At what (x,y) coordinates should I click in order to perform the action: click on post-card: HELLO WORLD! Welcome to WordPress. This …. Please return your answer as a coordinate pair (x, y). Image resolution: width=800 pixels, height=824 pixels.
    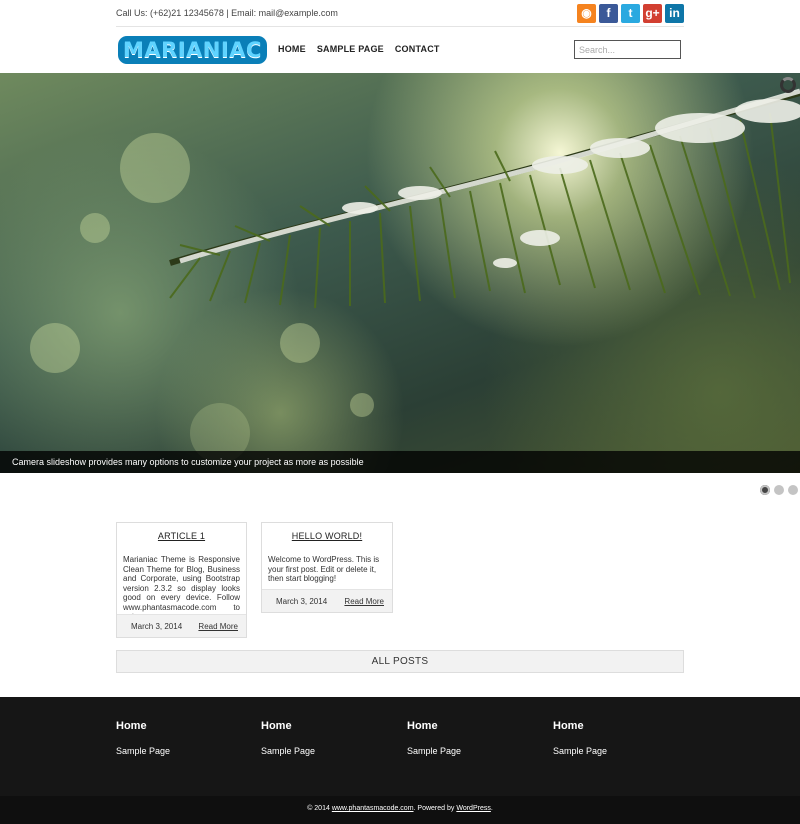
    Looking at the image, I should click on (327, 567).